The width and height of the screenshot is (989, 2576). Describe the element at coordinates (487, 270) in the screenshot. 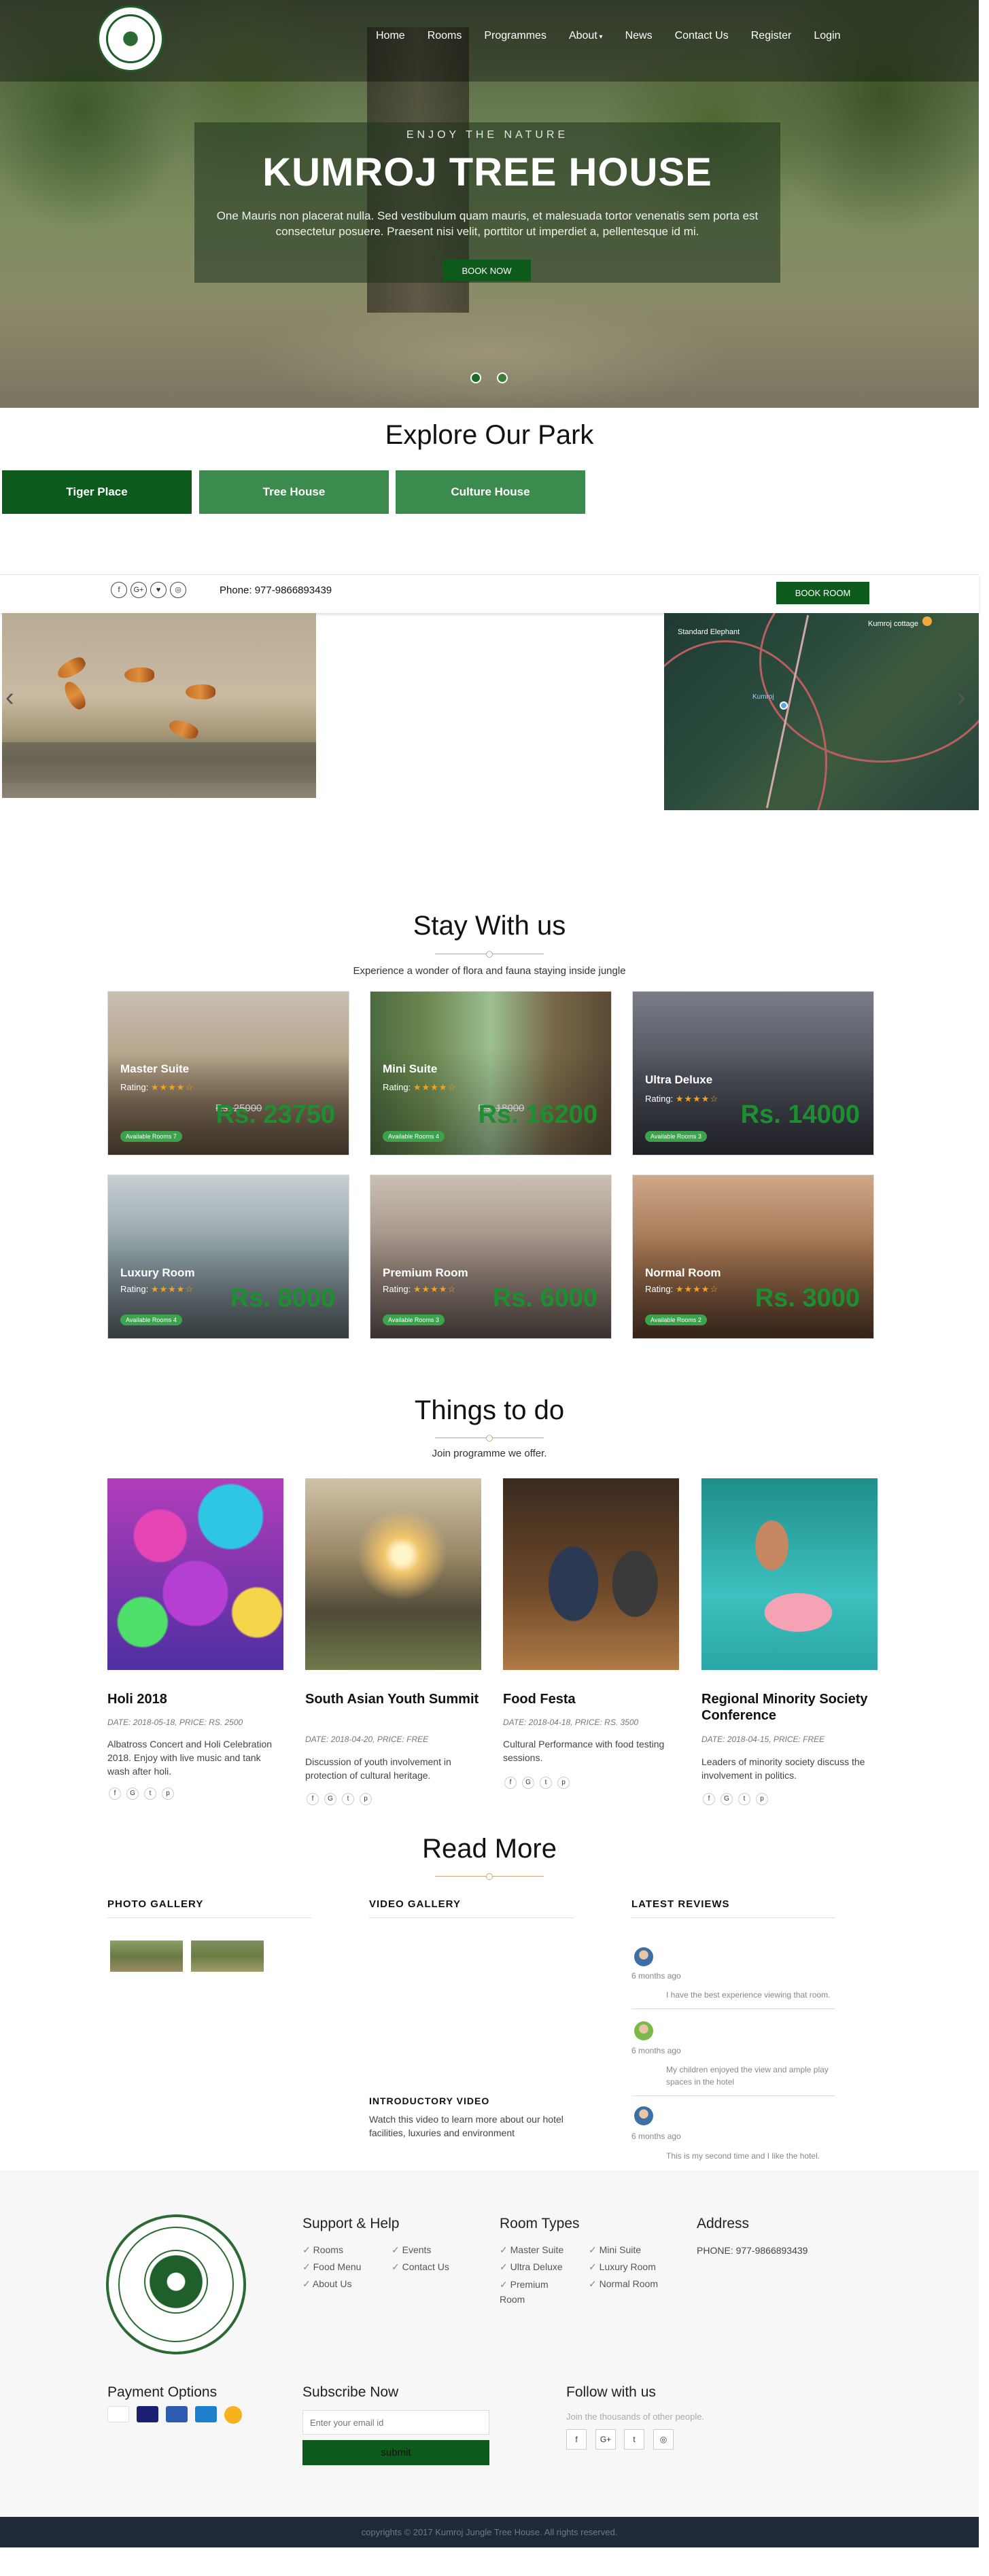

I see `book-now-button: BOOK NOW` at that location.